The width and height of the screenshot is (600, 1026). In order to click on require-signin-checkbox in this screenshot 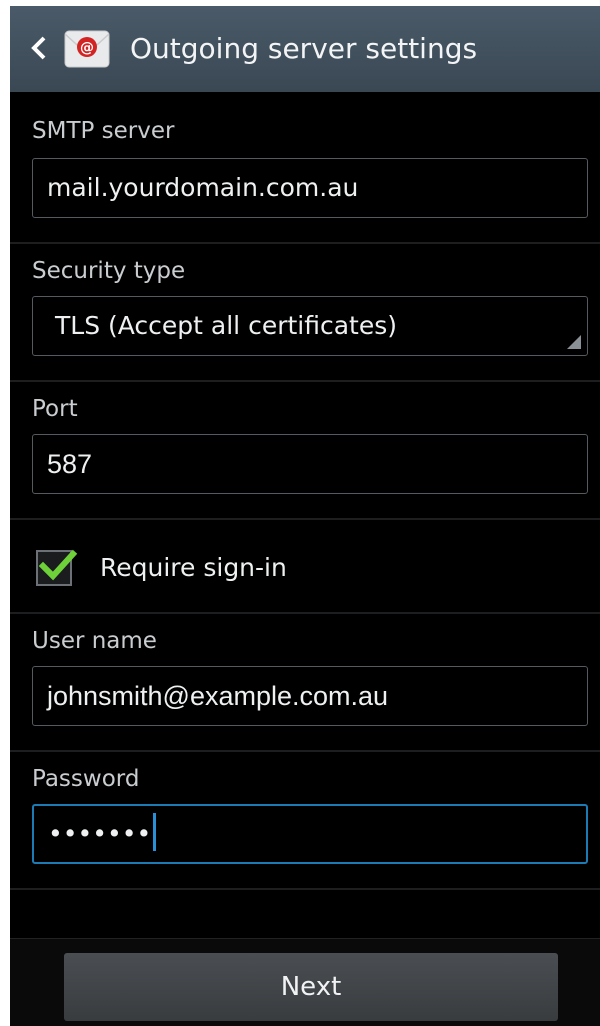, I will do `click(57, 567)`.